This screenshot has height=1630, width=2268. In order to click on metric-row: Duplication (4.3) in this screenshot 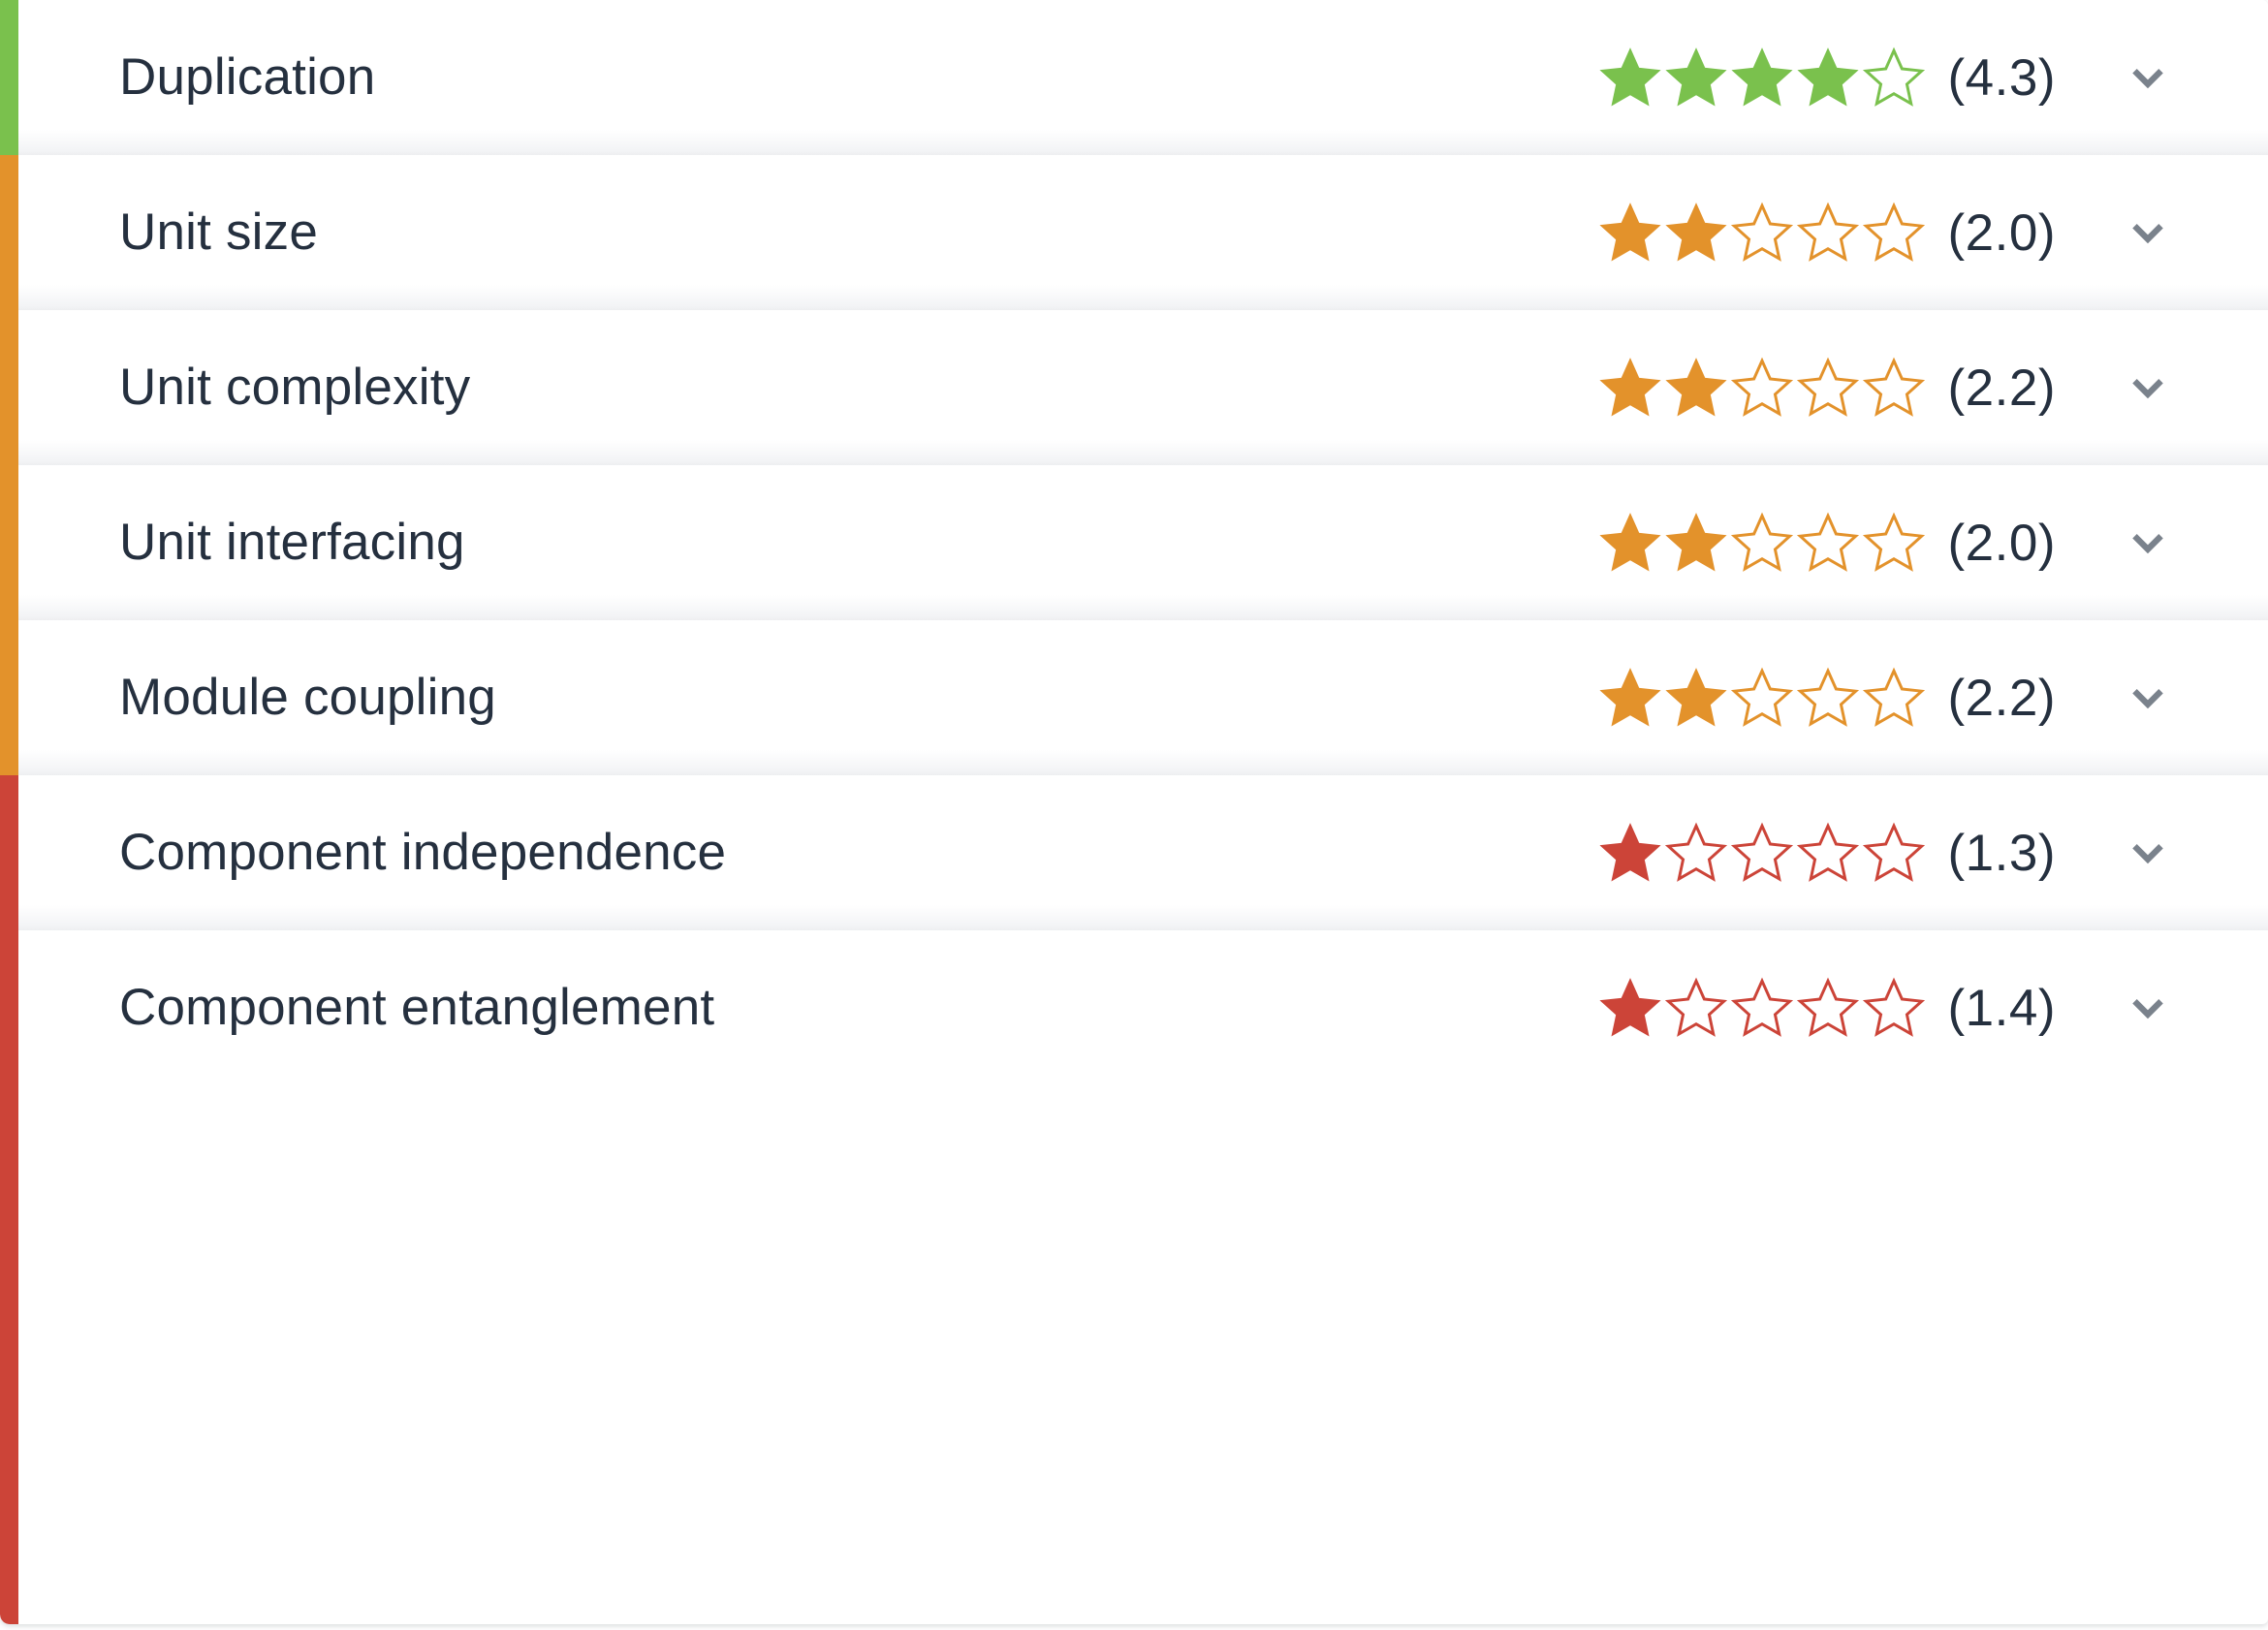, I will do `click(1134, 77)`.